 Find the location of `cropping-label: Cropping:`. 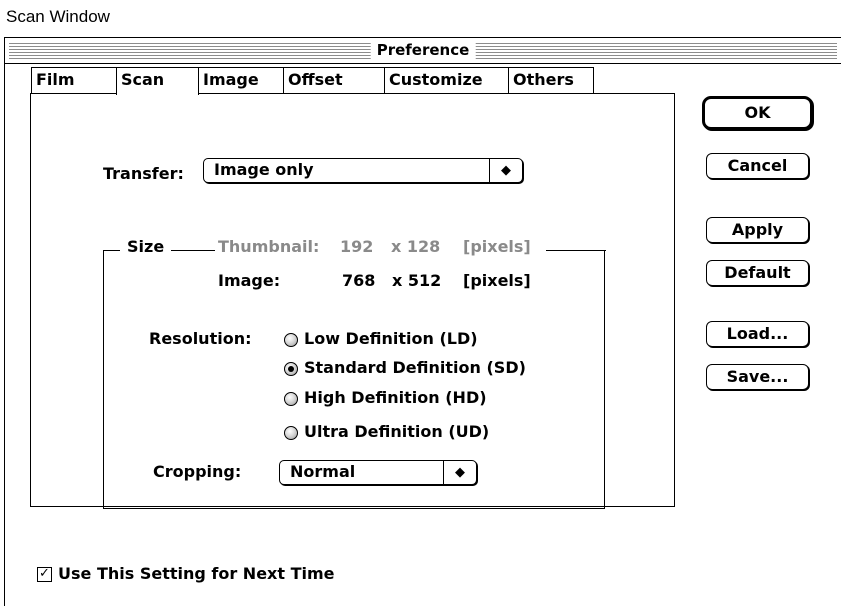

cropping-label: Cropping: is located at coordinates (197, 471).